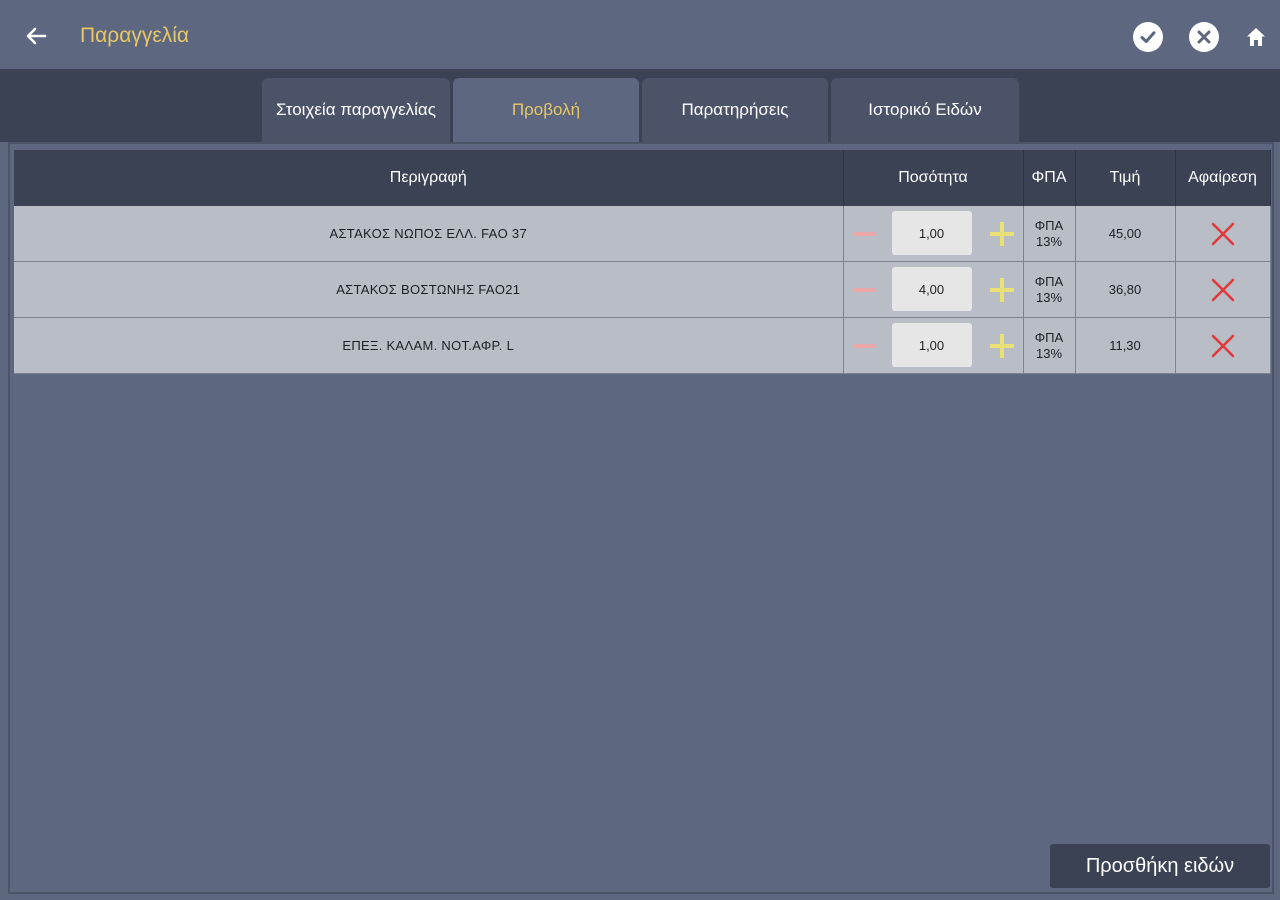 This screenshot has width=1280, height=900. I want to click on column-header-vat: ΦΠΑ, so click(1049, 178).